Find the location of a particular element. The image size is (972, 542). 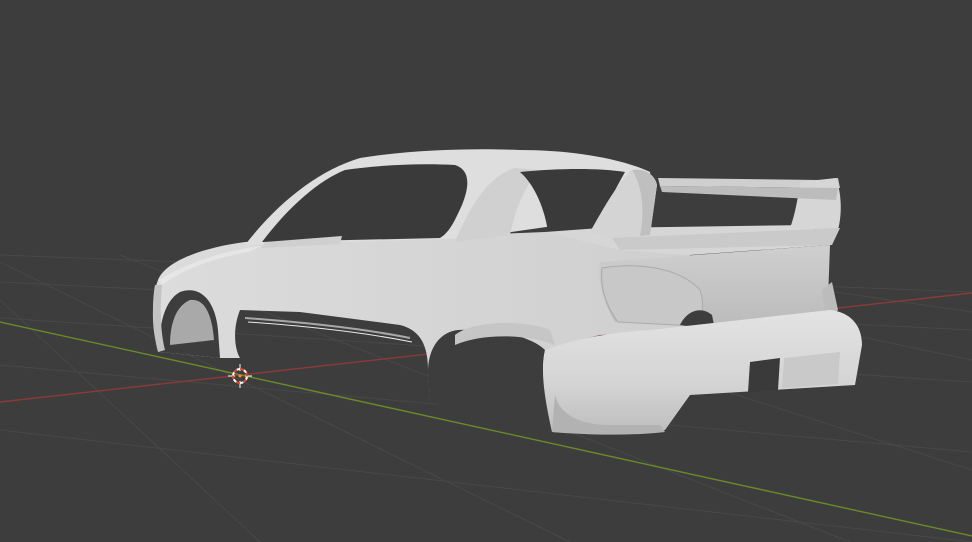

bumper-vent-right is located at coordinates (811, 370).